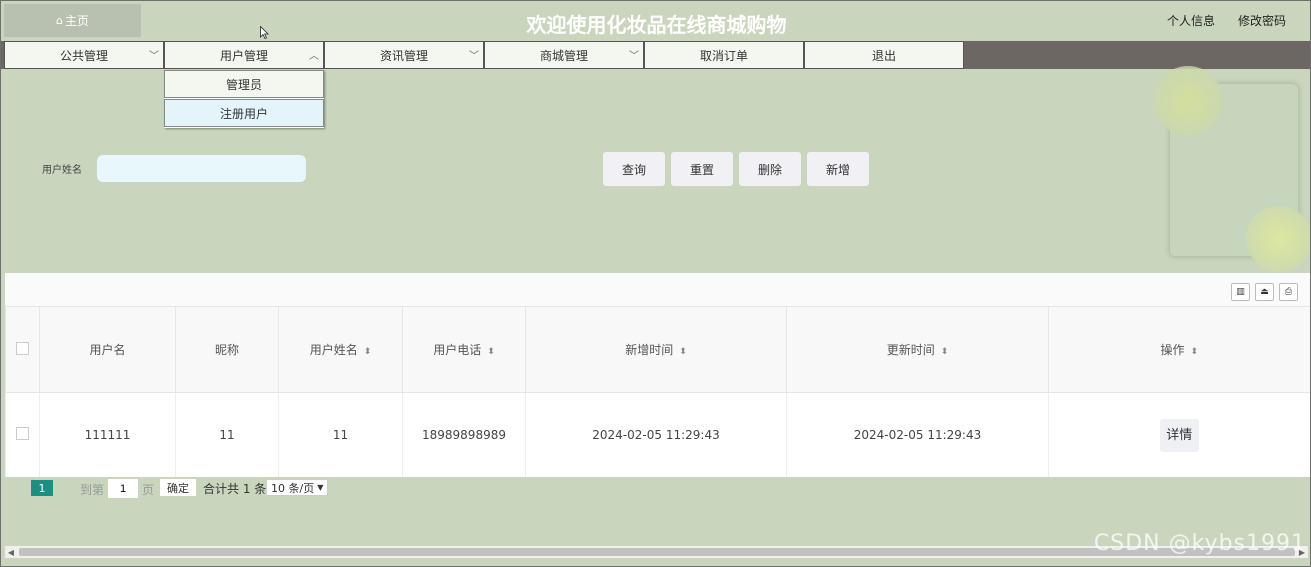 The height and width of the screenshot is (567, 1311). I want to click on col-header-phone: 用户电话 ⬍, so click(464, 349).